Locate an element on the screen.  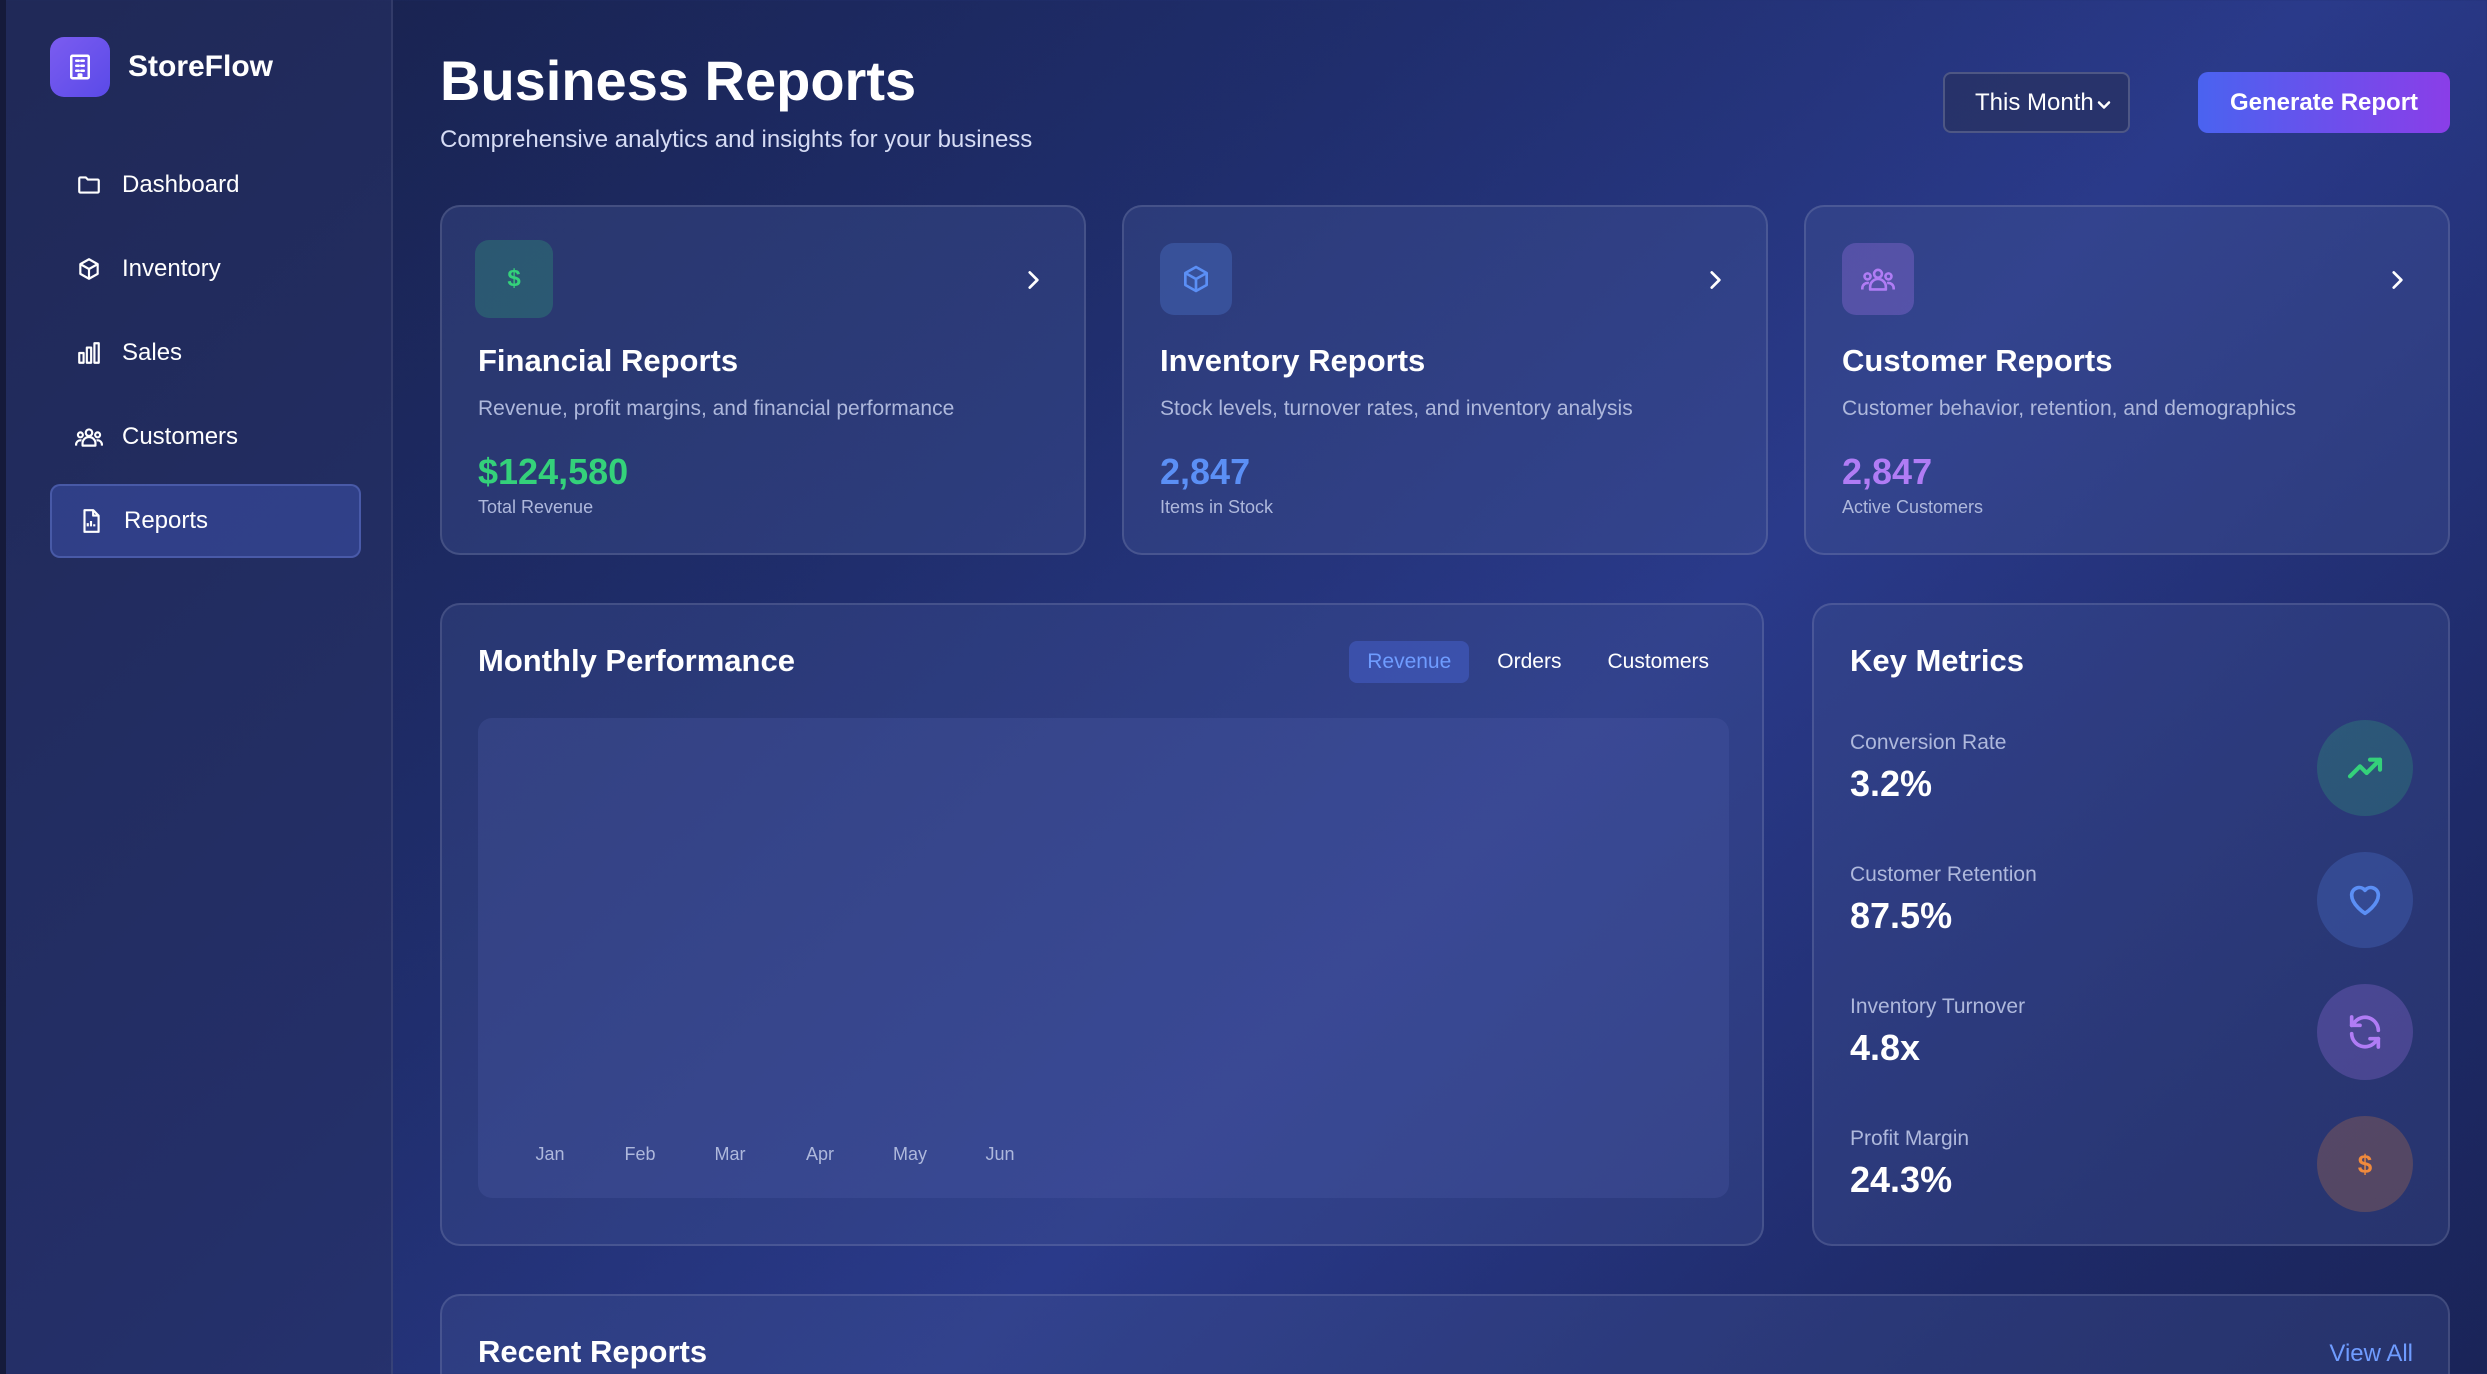
x-tick-label: Jan is located at coordinates (549, 1154).